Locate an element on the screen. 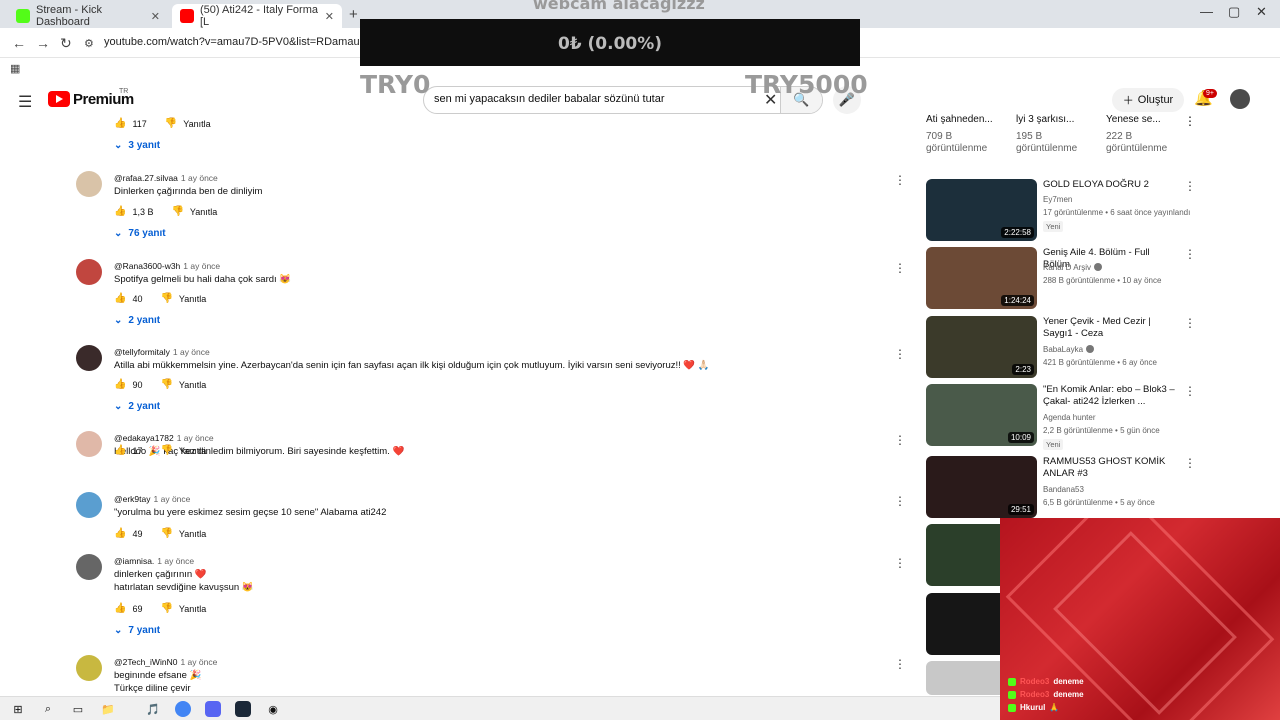 This screenshot has height=720, width=1280. comment-author: @edakaya1782 is located at coordinates (144, 438).